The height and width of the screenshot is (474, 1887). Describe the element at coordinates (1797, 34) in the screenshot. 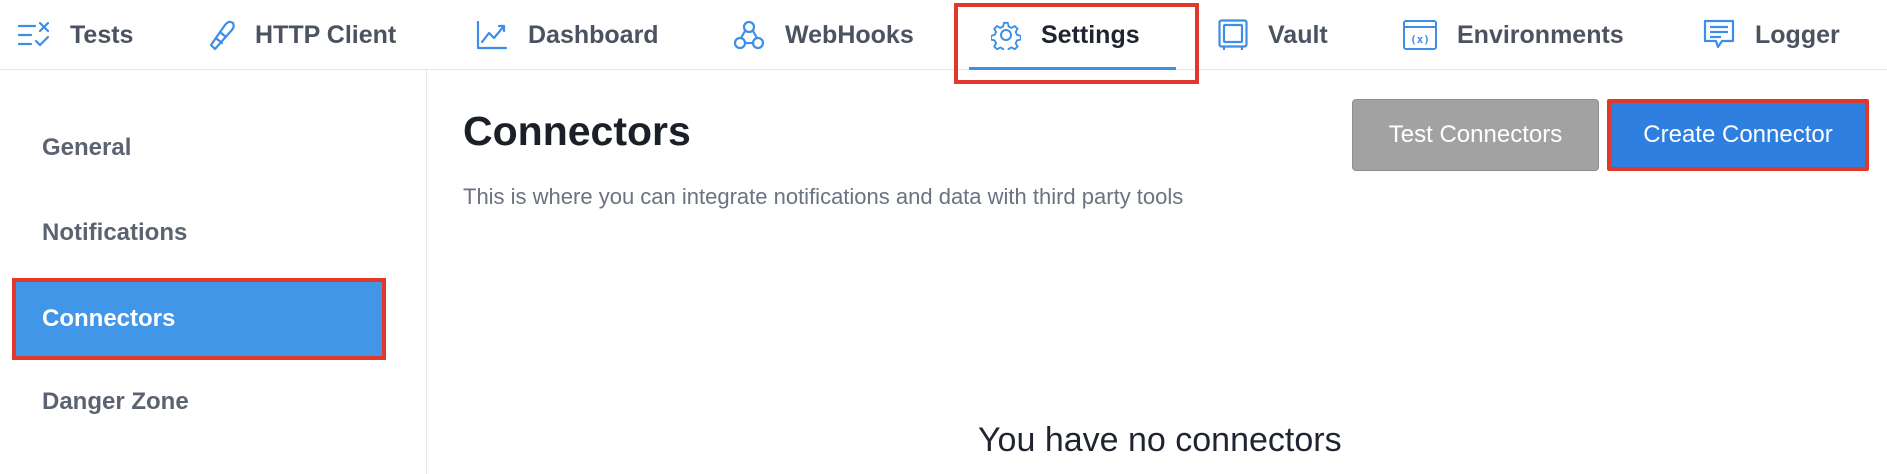

I see `nav-tab-label: Logger` at that location.